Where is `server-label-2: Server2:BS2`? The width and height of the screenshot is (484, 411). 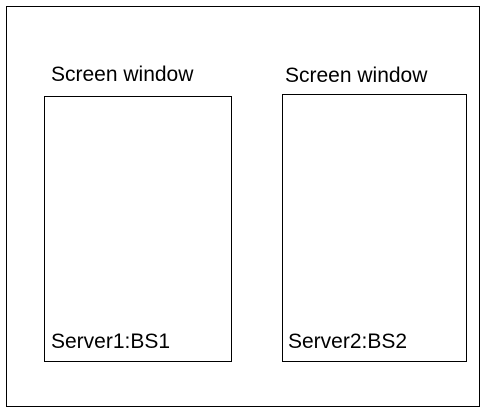 server-label-2: Server2:BS2 is located at coordinates (348, 341).